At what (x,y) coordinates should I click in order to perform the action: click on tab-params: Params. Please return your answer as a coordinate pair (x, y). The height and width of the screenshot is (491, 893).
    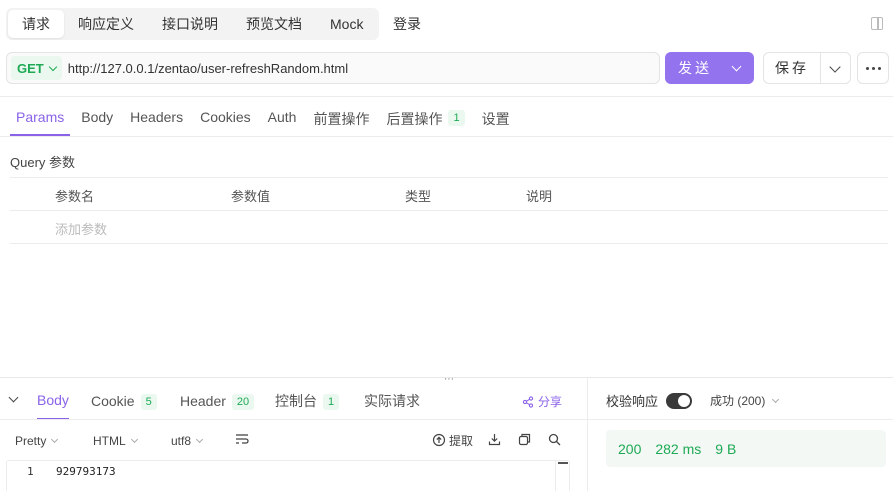
    Looking at the image, I should click on (40, 118).